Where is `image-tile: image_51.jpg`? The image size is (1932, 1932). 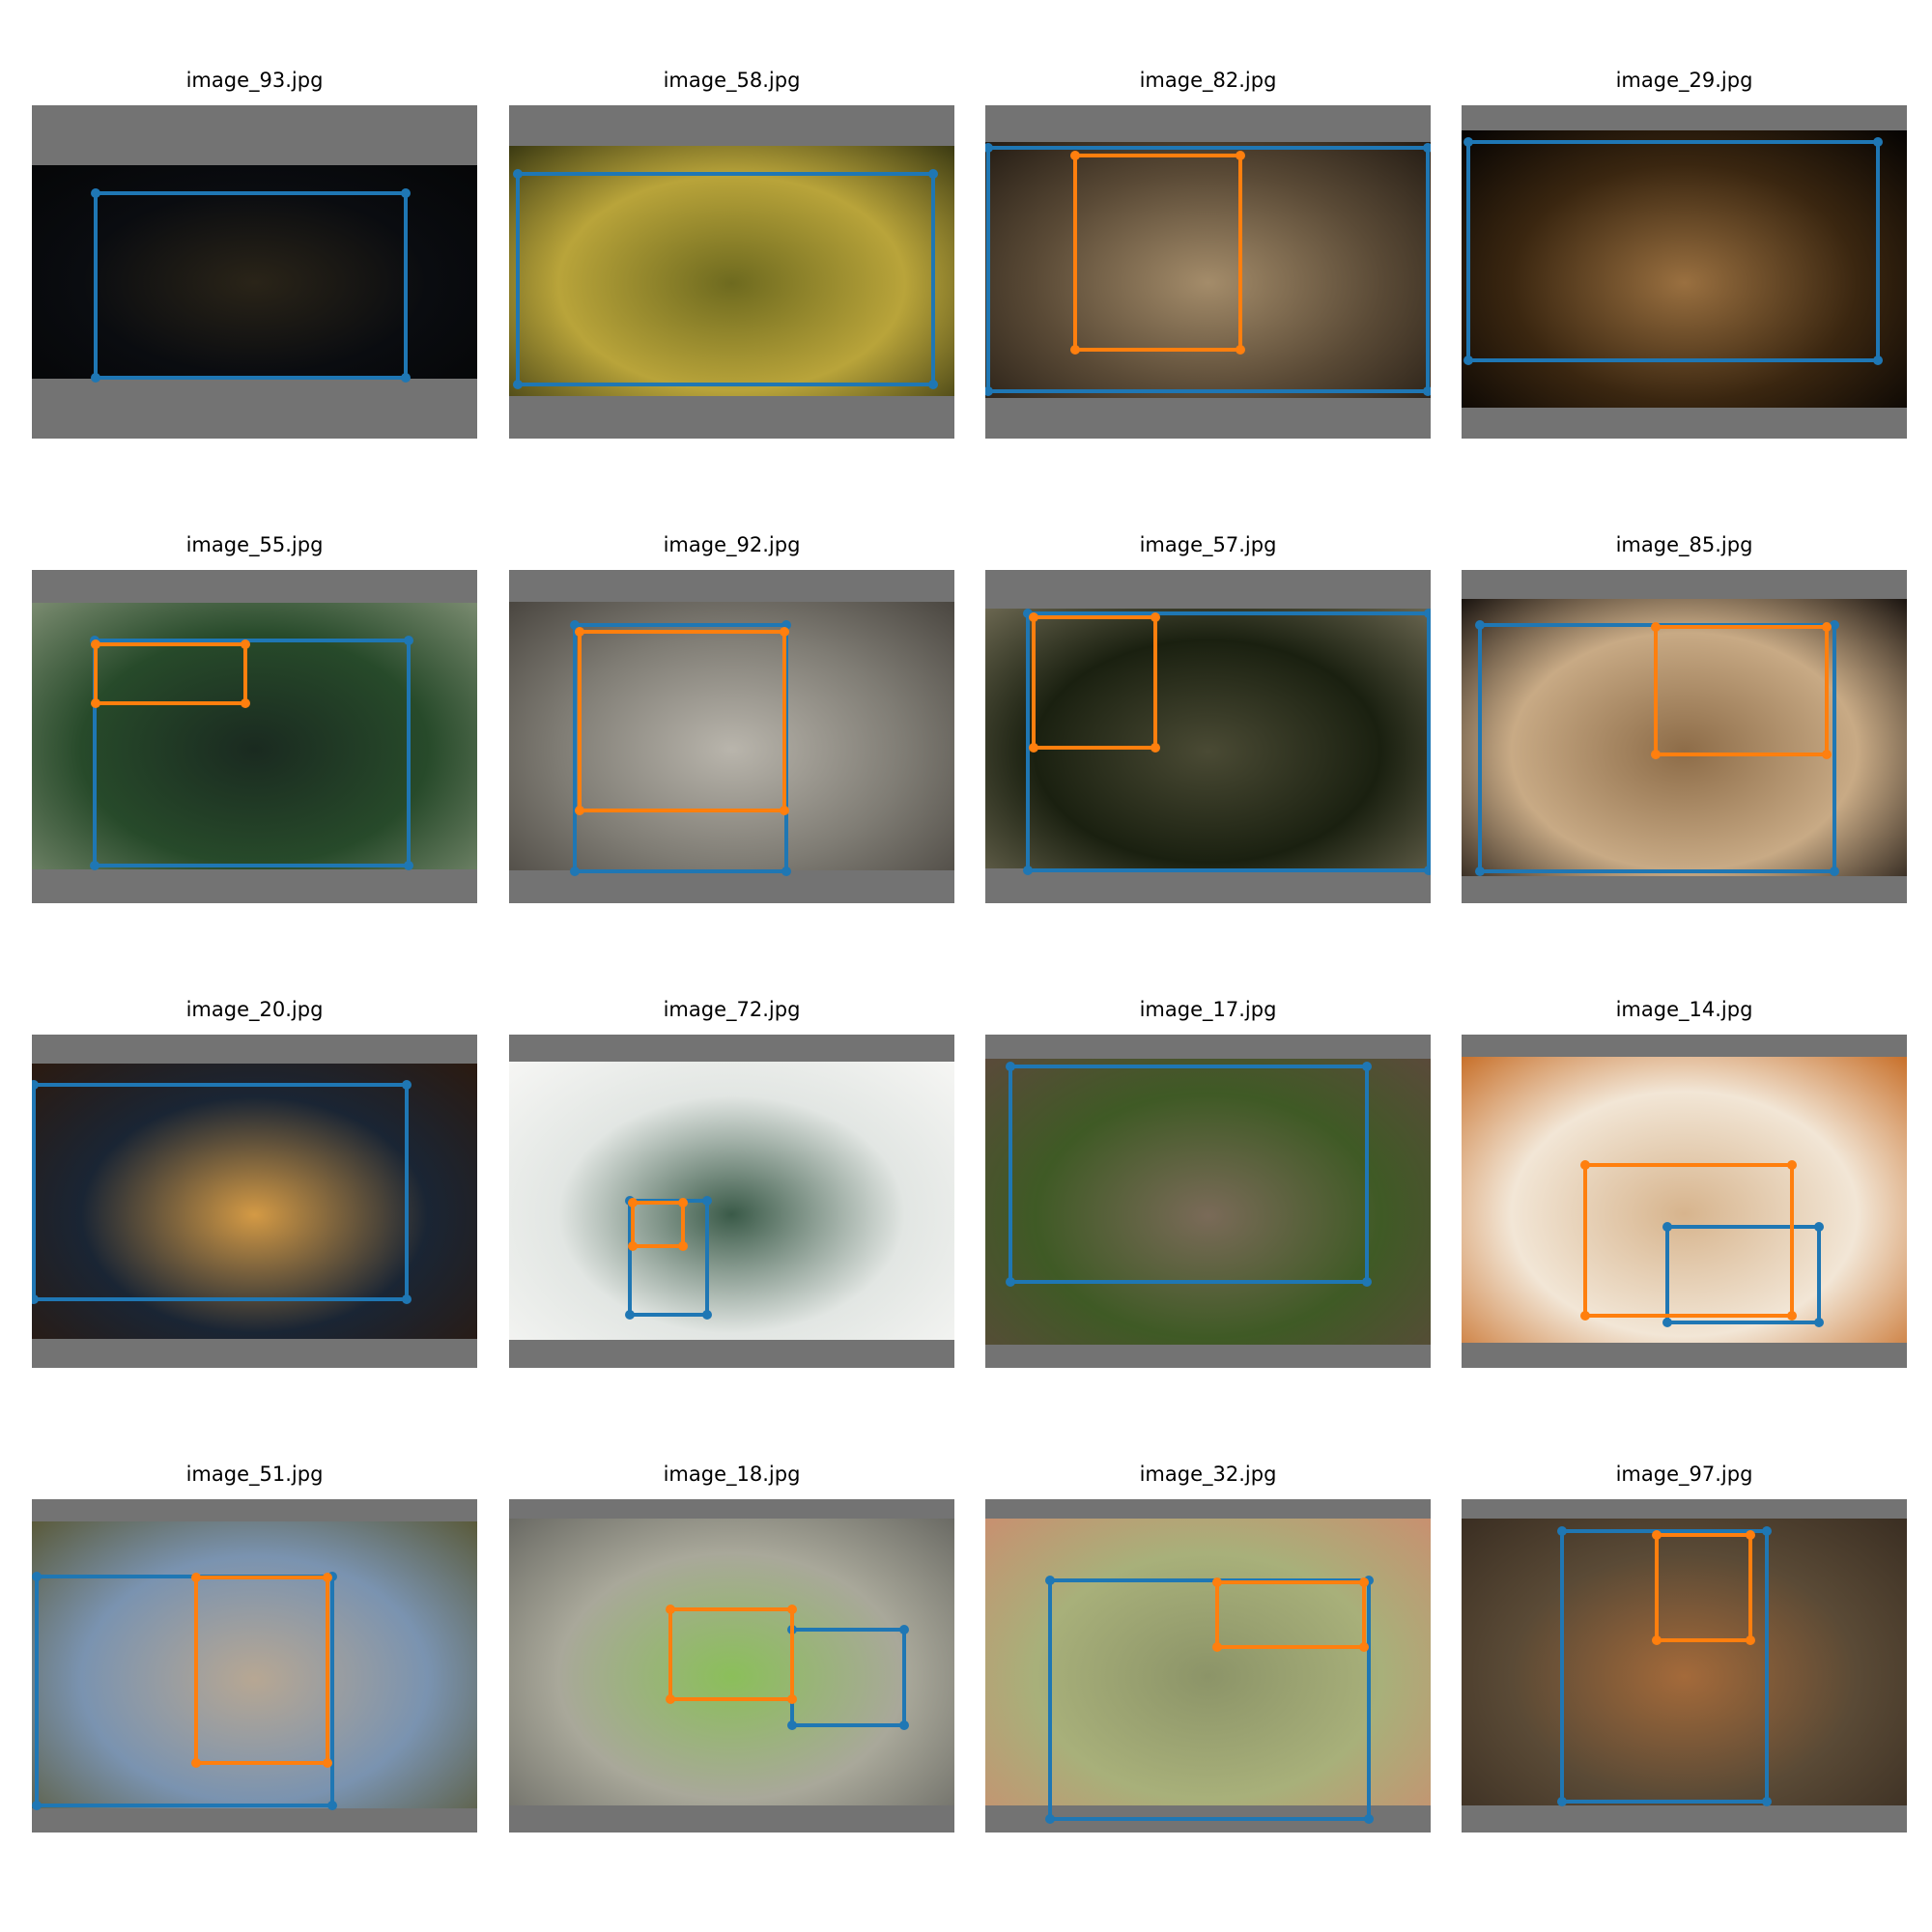 image-tile: image_51.jpg is located at coordinates (254, 1647).